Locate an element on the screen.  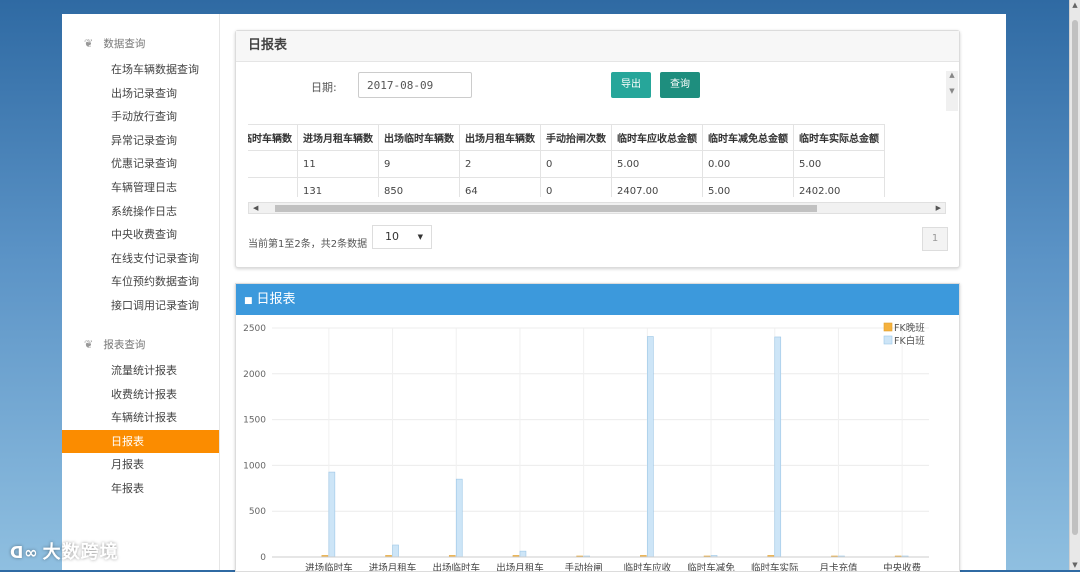
scroll-down-icon: ▼ is located at coordinates (1075, 565).